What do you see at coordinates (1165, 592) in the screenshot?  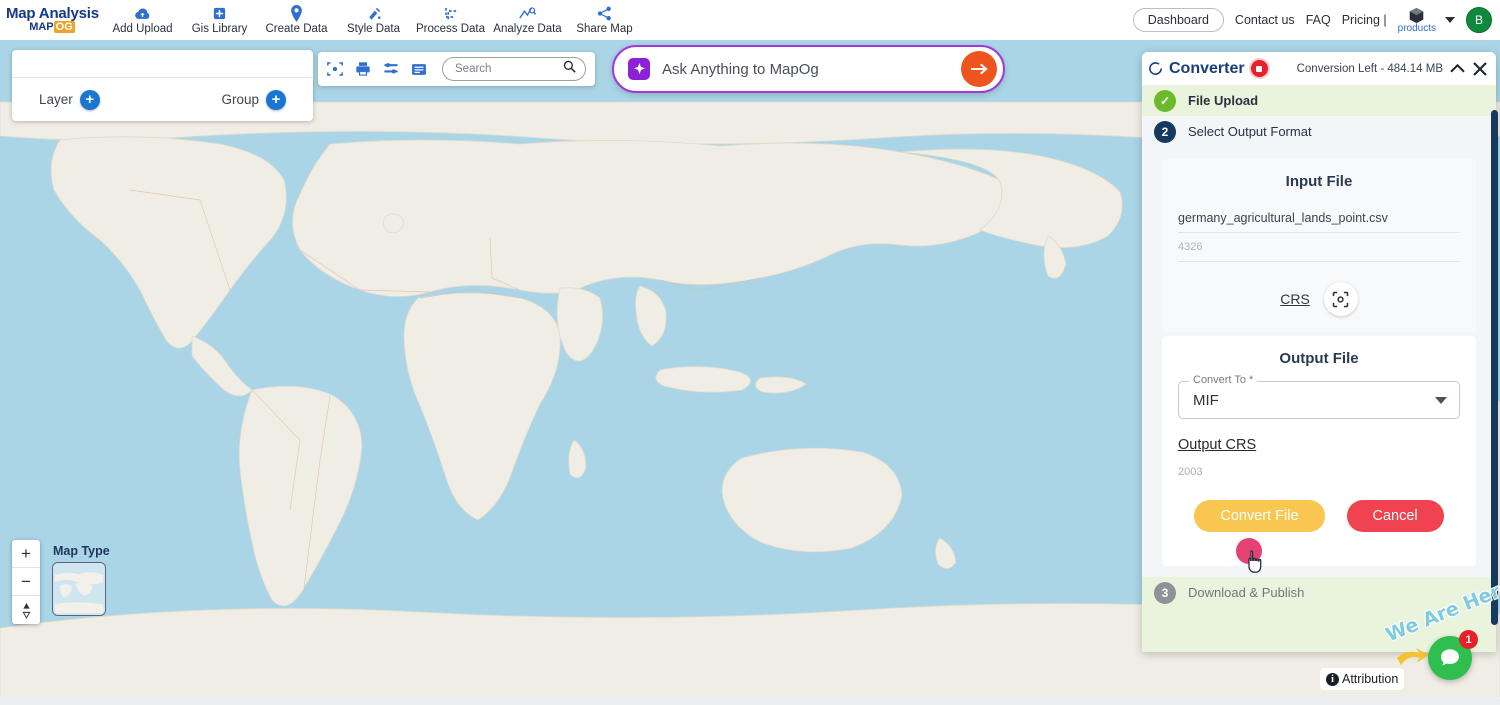 I see `step-badge-todo: 3` at bounding box center [1165, 592].